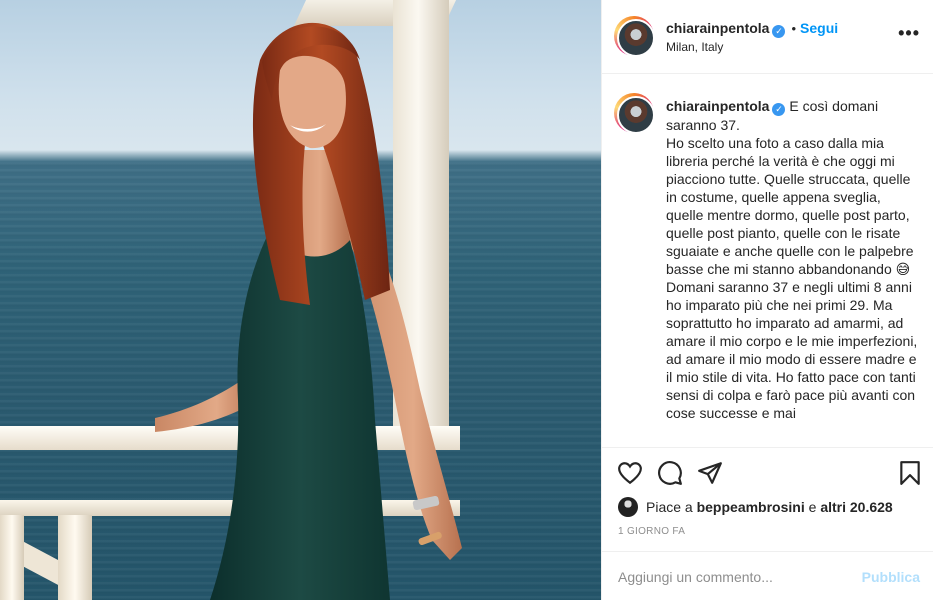 This screenshot has height=600, width=933. Describe the element at coordinates (651, 531) in the screenshot. I see `post-timestamp: 1 GIORNO FA` at that location.